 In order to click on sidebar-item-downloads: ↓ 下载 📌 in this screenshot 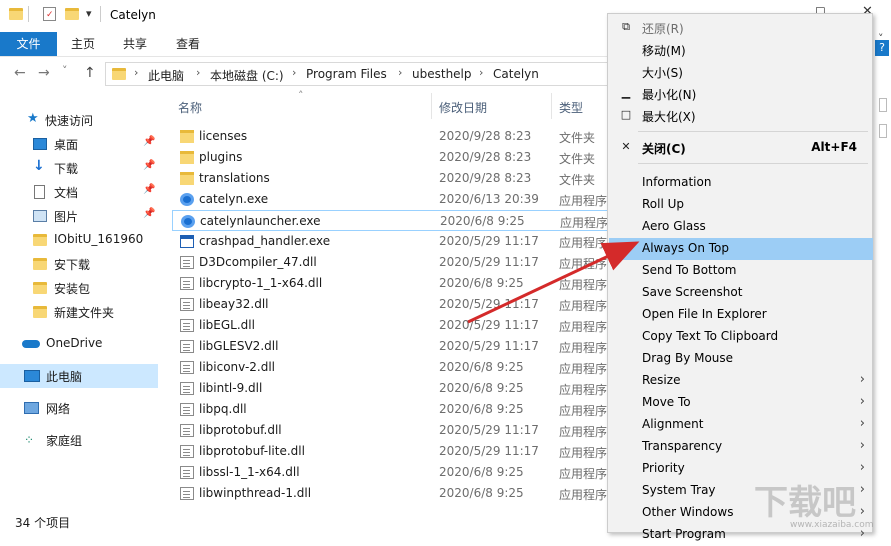, I will do `click(79, 168)`.